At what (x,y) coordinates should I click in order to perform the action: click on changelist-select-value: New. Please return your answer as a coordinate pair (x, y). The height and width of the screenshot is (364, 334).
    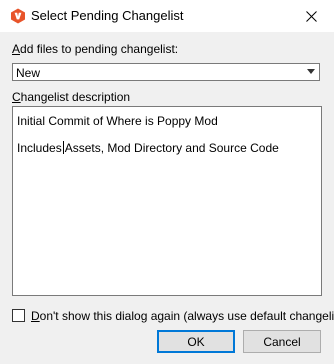
    Looking at the image, I should click on (28, 73).